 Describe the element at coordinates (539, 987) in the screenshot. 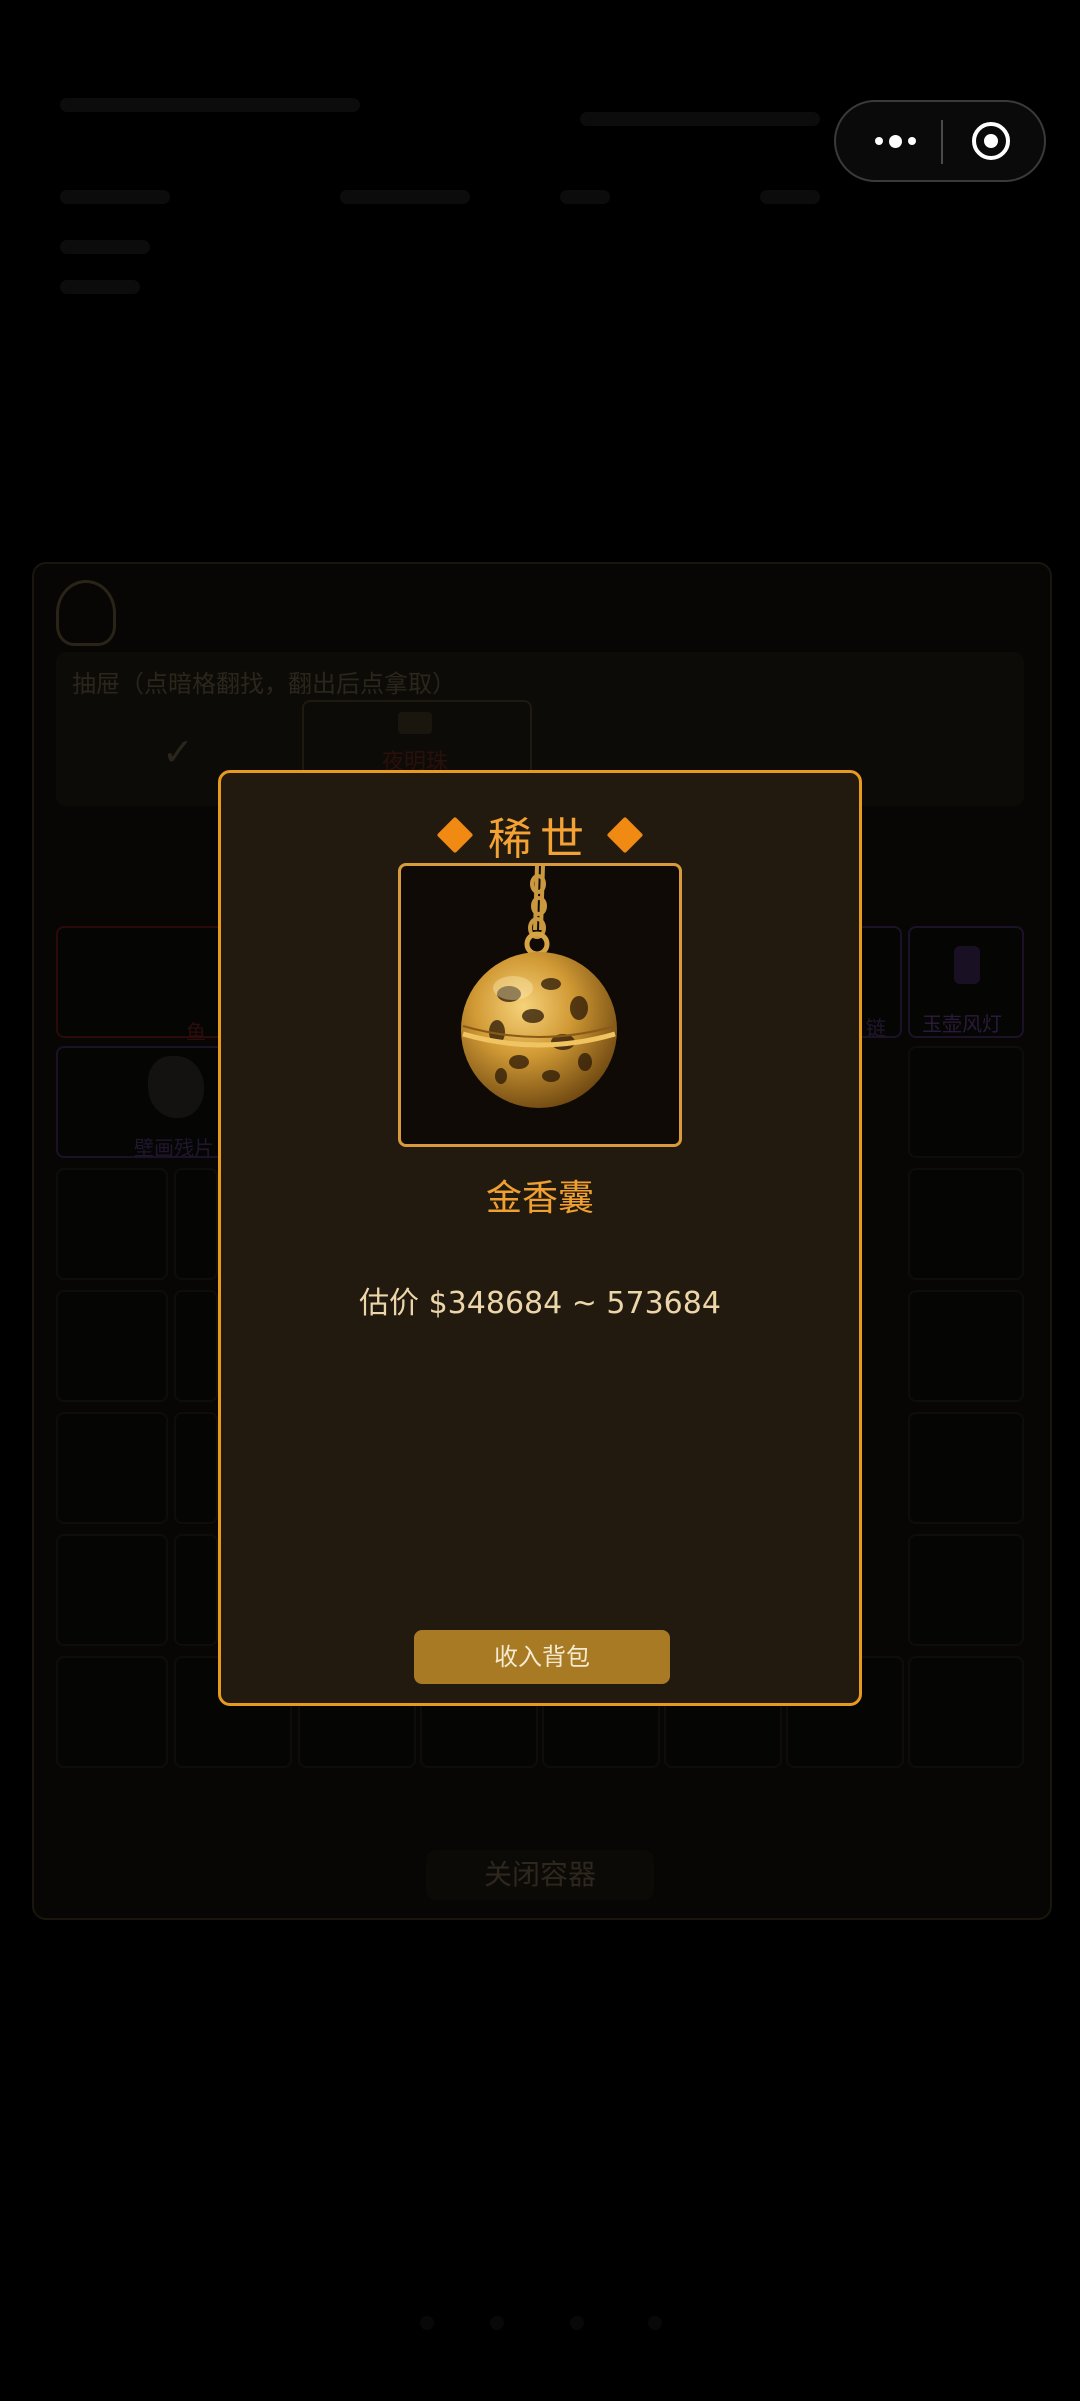

I see `golden-sachet-icon` at that location.